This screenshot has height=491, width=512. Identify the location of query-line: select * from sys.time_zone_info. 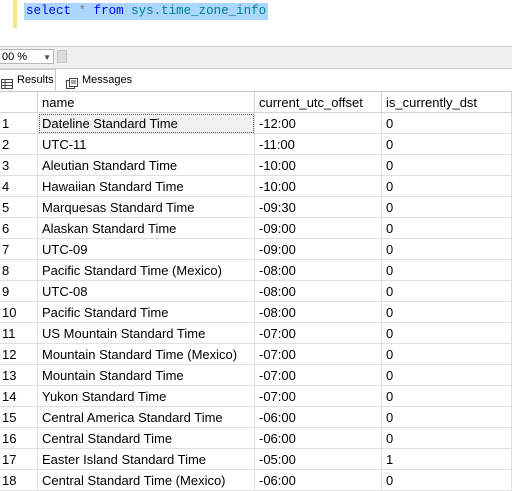
(146, 11).